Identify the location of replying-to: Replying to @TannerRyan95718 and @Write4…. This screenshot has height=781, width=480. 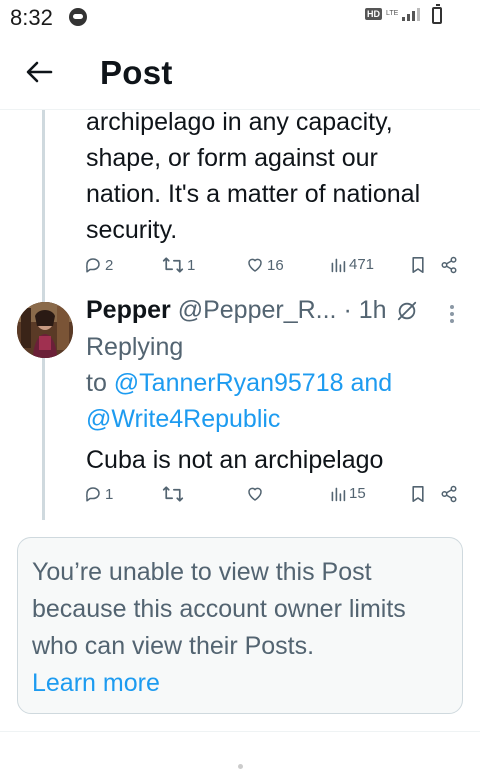
(276, 383).